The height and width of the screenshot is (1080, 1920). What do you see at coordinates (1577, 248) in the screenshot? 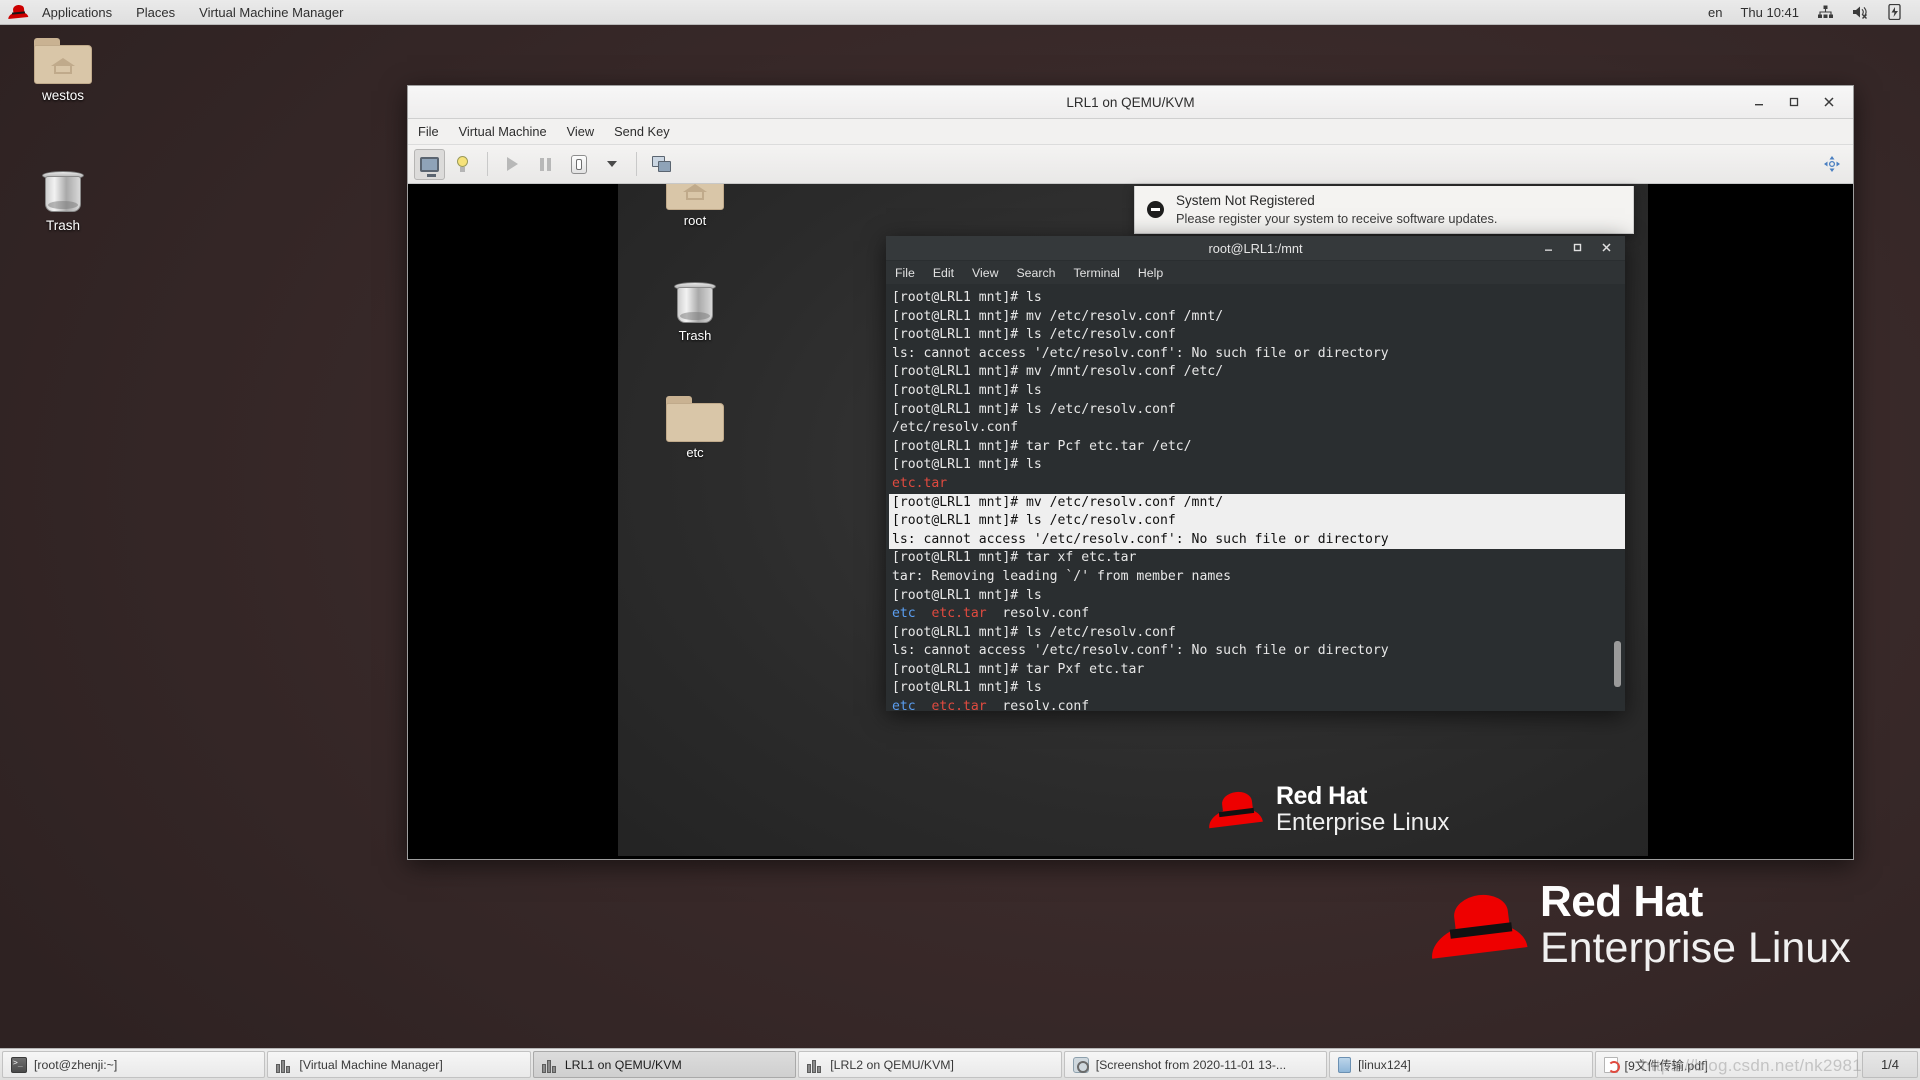
I see `terminal-maximize-button` at bounding box center [1577, 248].